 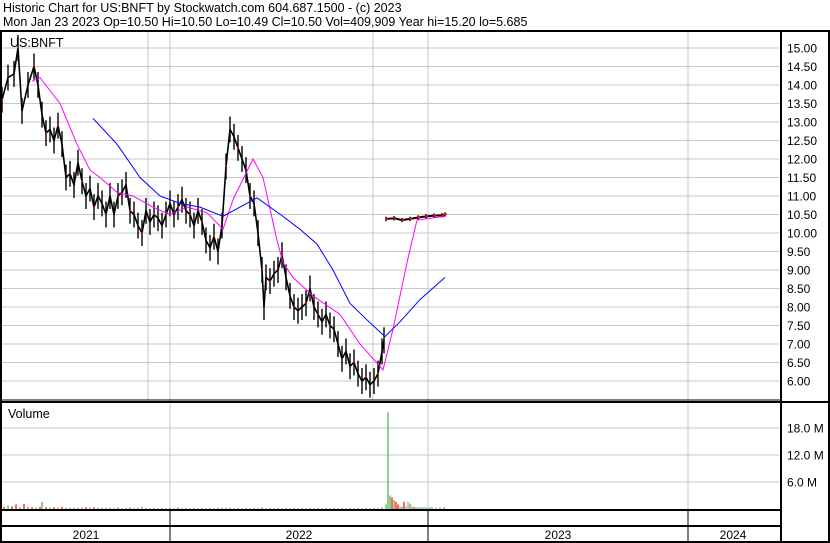 I want to click on volume-tick-label: 6.0 M, so click(x=802, y=483).